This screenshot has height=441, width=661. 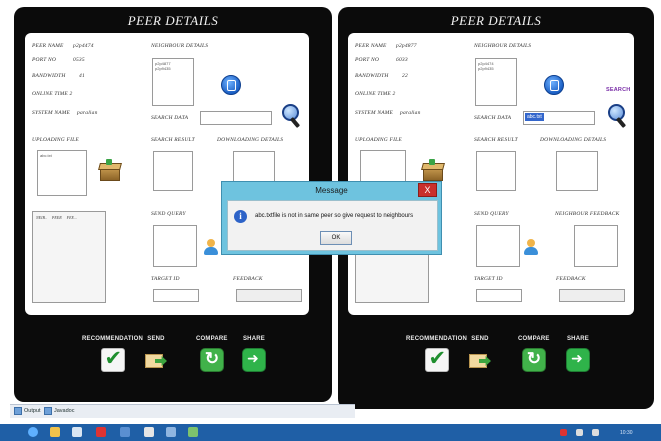 What do you see at coordinates (534, 117) in the screenshot?
I see `search-data-value: abc.txt` at bounding box center [534, 117].